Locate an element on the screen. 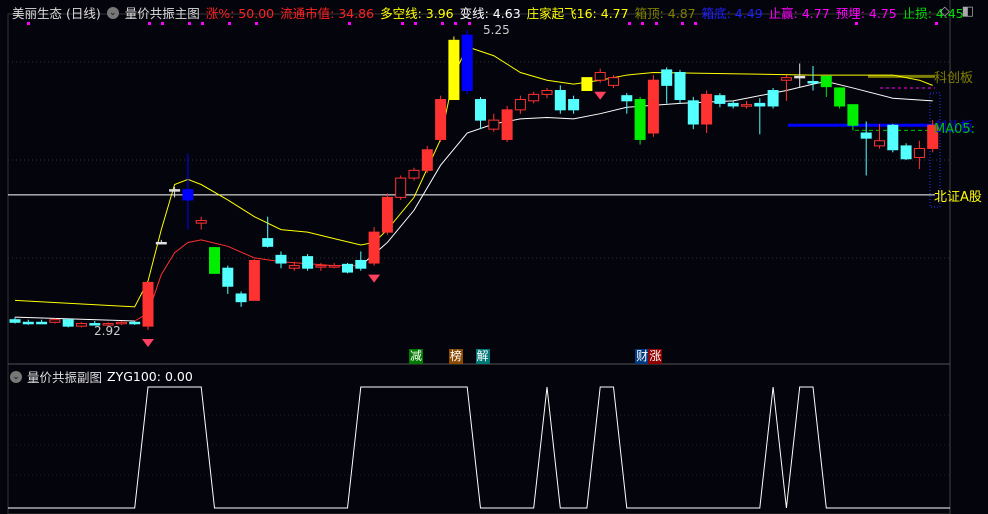 Image resolution: width=988 pixels, height=514 pixels. header-metric: 多空线: 3.96 is located at coordinates (417, 13).